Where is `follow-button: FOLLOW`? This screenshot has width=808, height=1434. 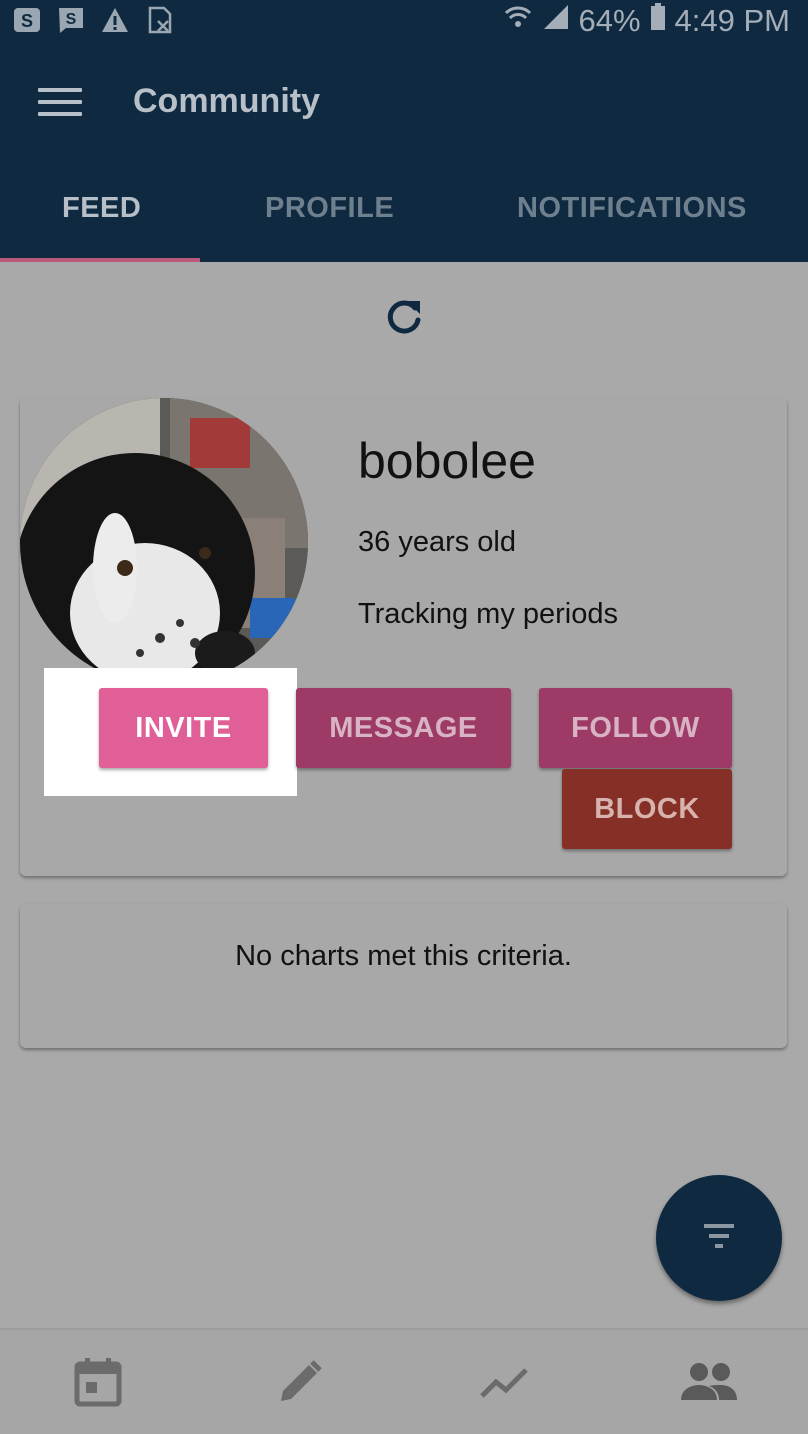 follow-button: FOLLOW is located at coordinates (635, 728).